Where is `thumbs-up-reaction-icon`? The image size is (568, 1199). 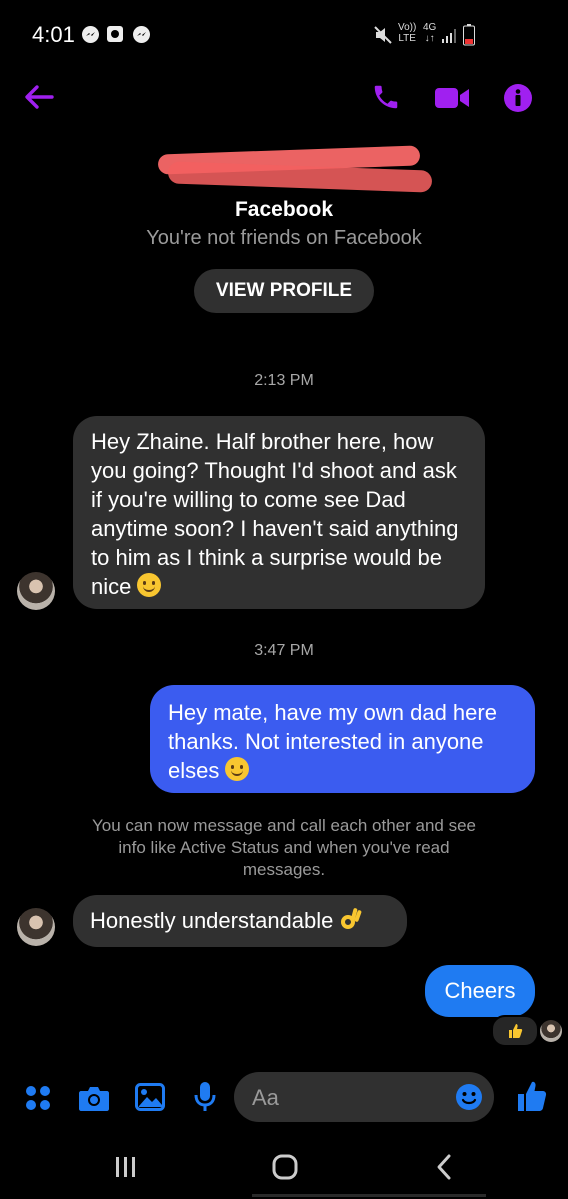 thumbs-up-reaction-icon is located at coordinates (516, 1031).